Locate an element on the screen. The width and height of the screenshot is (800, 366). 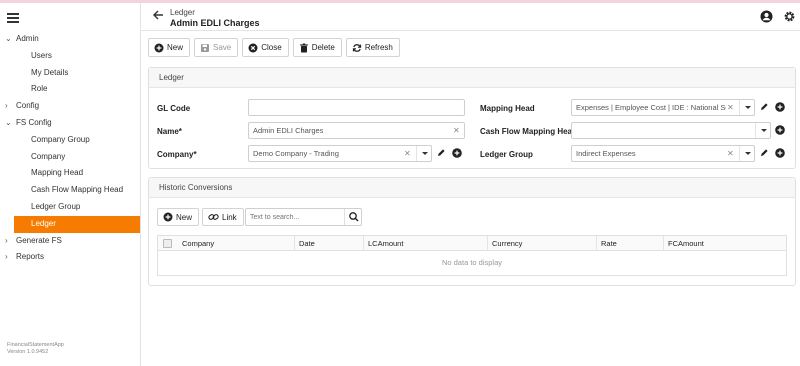
column-header-date: Date is located at coordinates (304, 243).